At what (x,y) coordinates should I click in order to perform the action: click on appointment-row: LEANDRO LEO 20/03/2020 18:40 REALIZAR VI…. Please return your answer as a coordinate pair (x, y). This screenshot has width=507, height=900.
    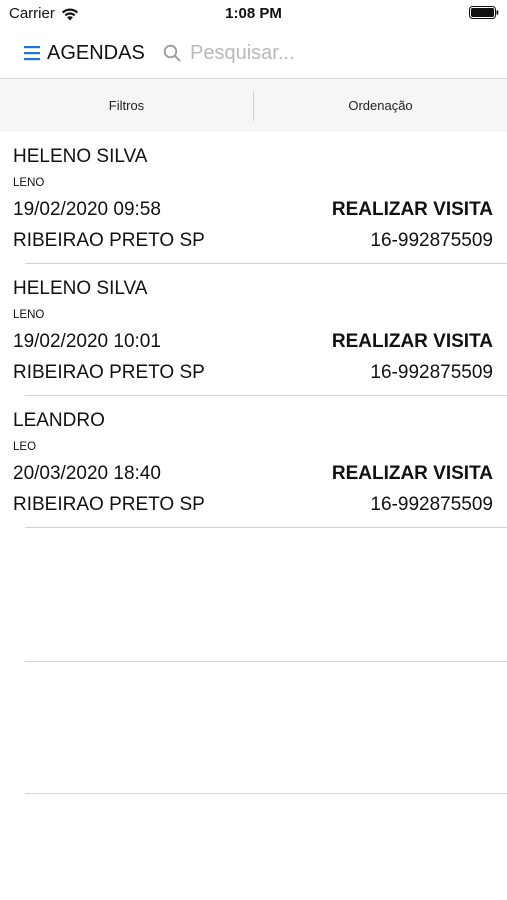
    Looking at the image, I should click on (253, 462).